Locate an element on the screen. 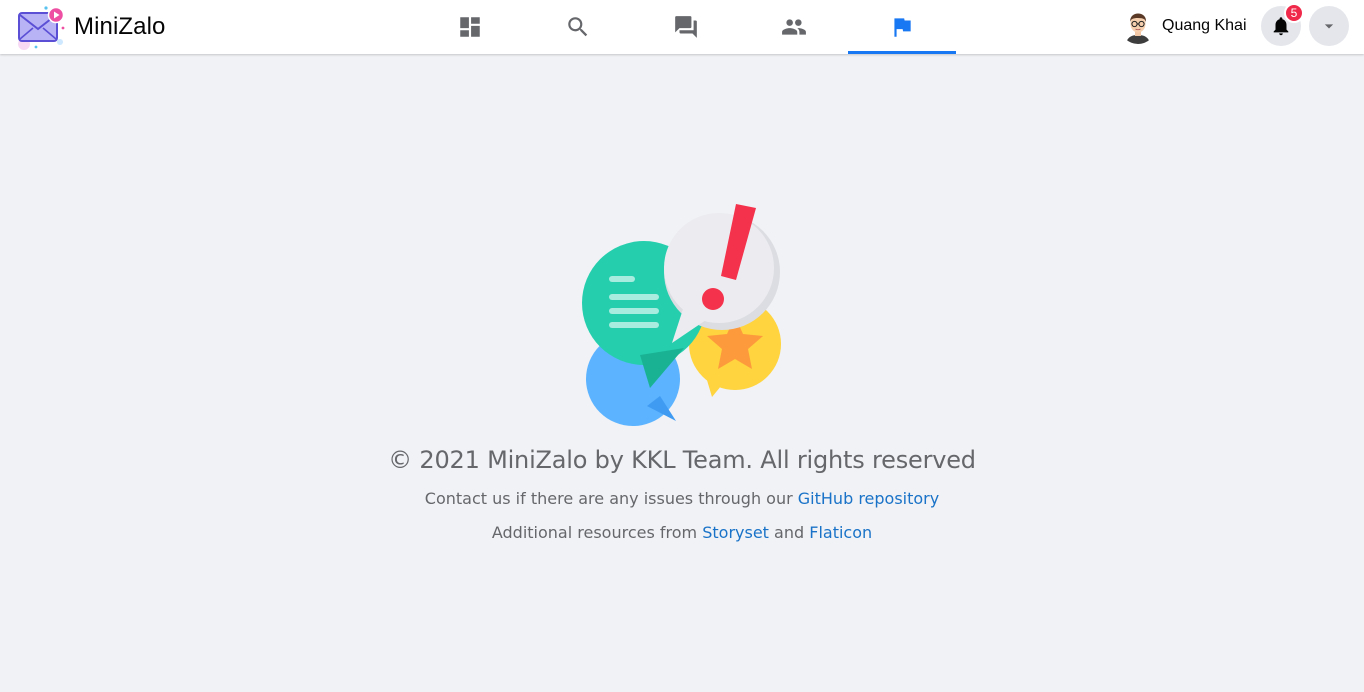 This screenshot has height=692, width=1364. tab-search is located at coordinates (578, 27).